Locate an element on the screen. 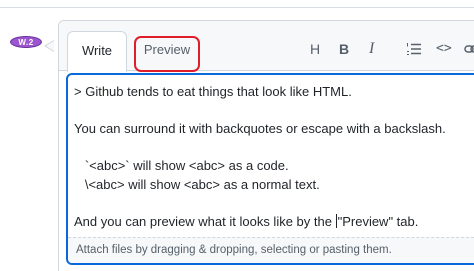 Image resolution: width=474 pixels, height=271 pixels. code-icon: <> is located at coordinates (444, 49).